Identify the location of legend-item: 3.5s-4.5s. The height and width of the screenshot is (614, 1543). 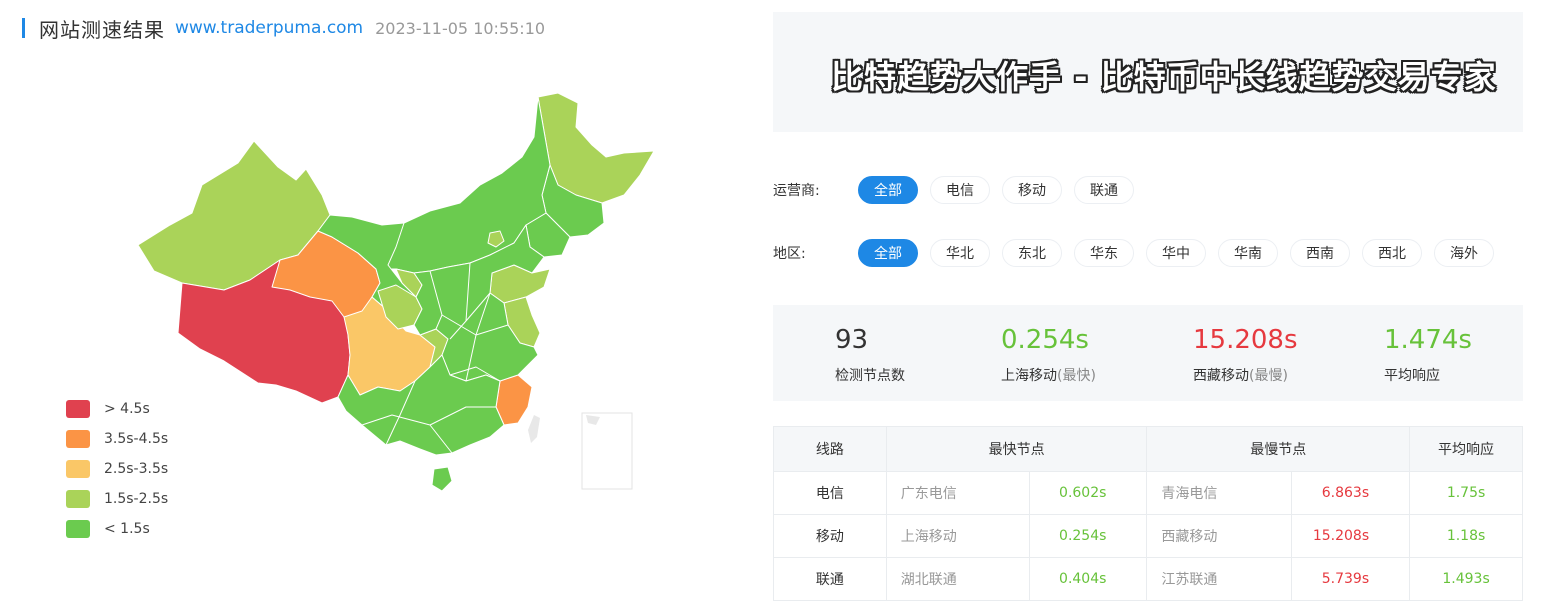
(117, 439).